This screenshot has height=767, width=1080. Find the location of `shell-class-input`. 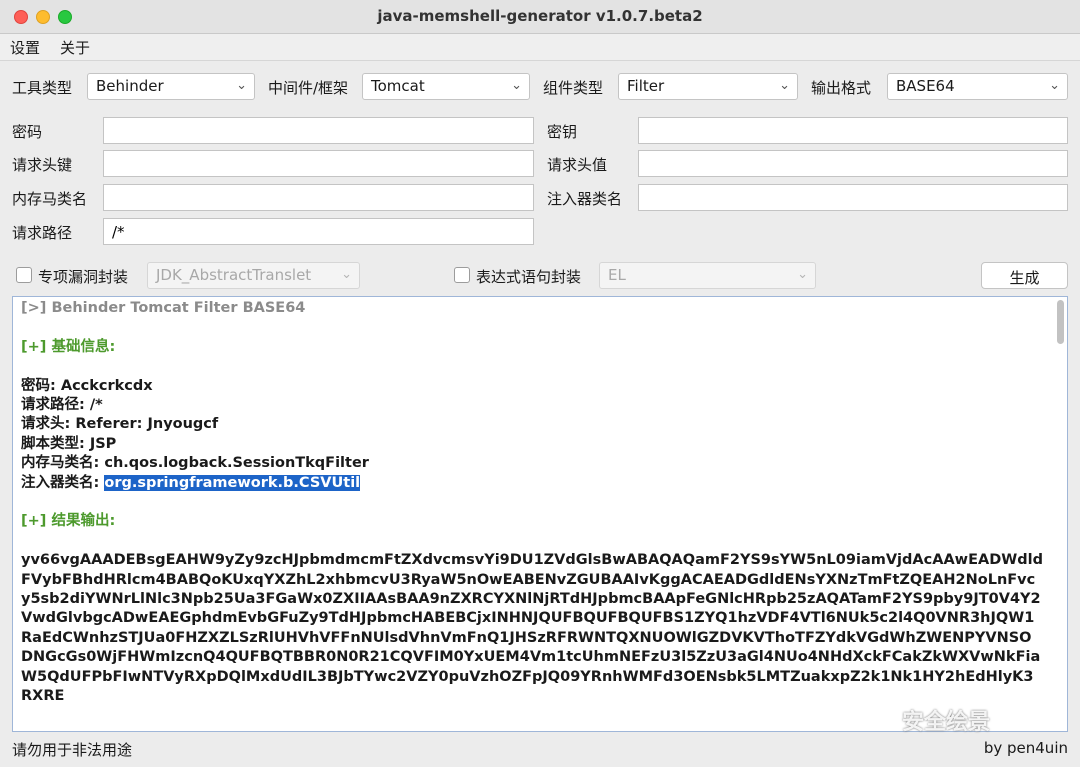

shell-class-input is located at coordinates (318, 197).